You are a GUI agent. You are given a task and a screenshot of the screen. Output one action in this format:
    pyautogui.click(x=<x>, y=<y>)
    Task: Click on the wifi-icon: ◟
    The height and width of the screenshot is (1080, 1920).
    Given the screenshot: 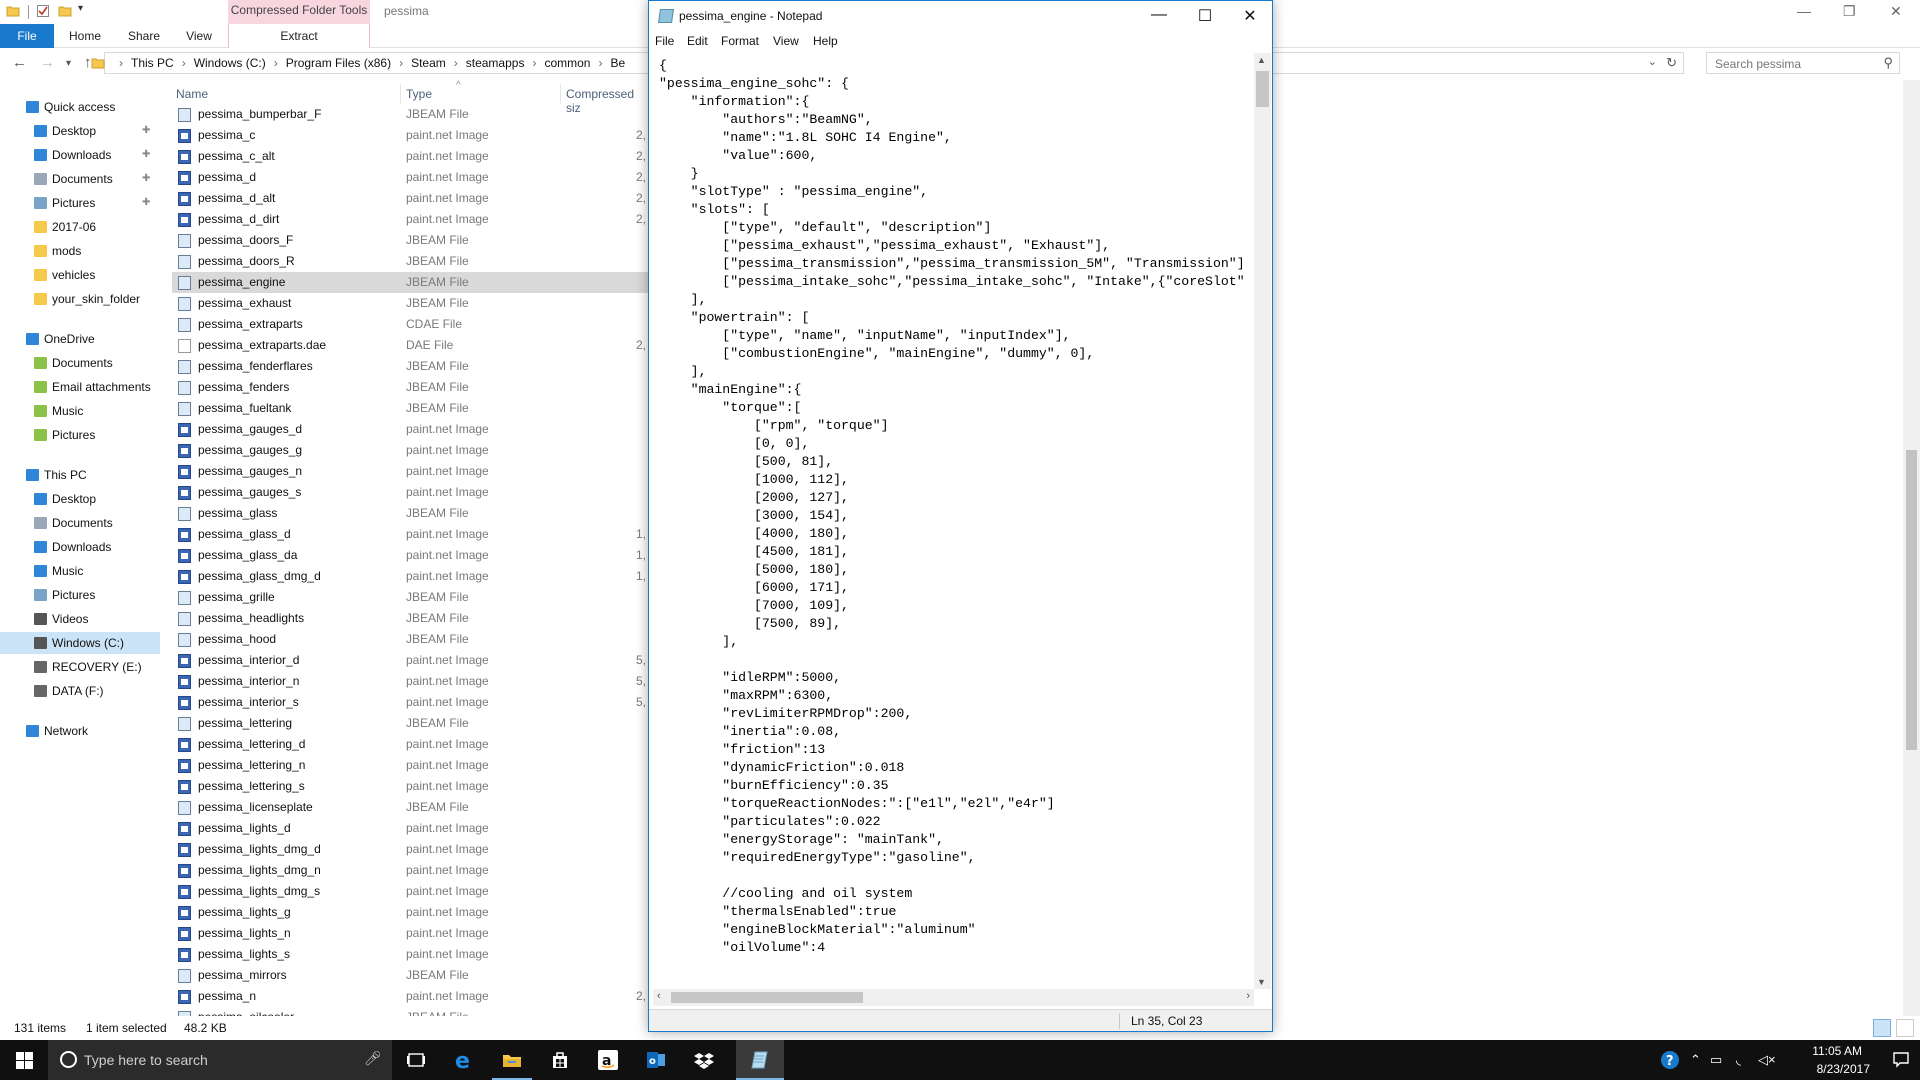 What is the action you would take?
    pyautogui.click(x=1738, y=1060)
    